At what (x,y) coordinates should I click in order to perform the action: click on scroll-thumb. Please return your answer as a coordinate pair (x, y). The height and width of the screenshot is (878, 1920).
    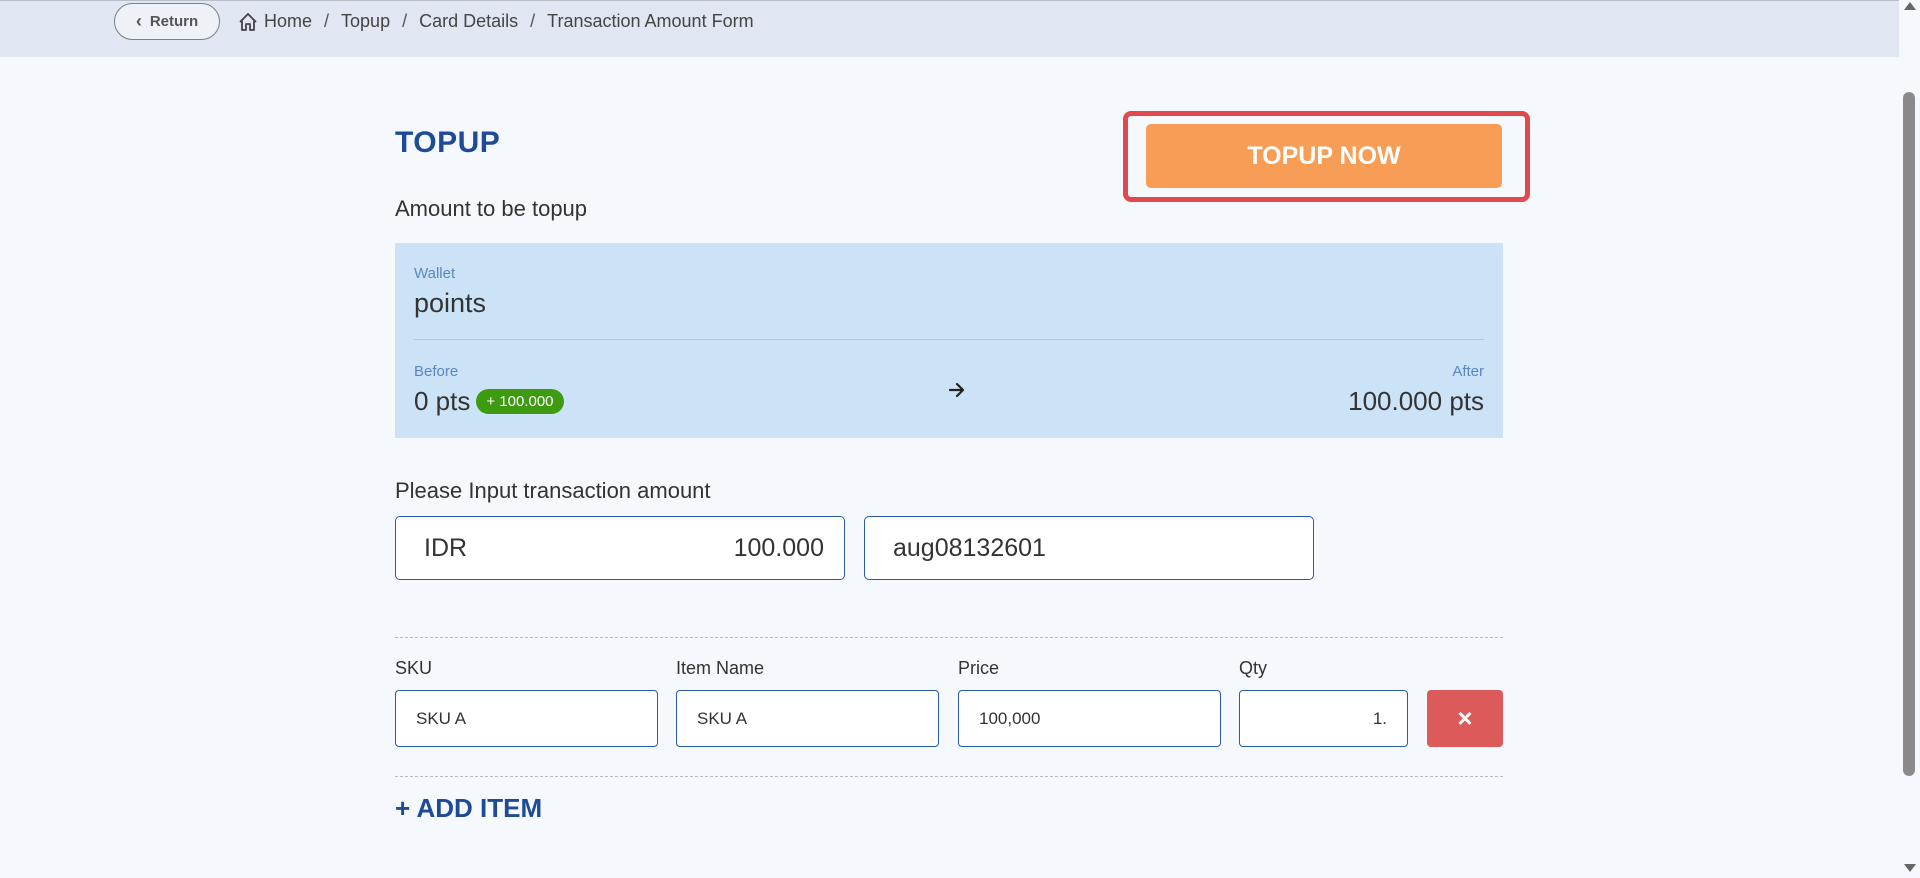
    Looking at the image, I should click on (1909, 434).